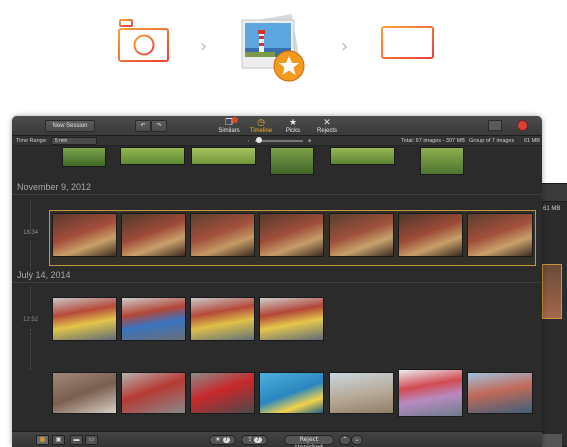  I want to click on redo-icon: ↷, so click(159, 126).